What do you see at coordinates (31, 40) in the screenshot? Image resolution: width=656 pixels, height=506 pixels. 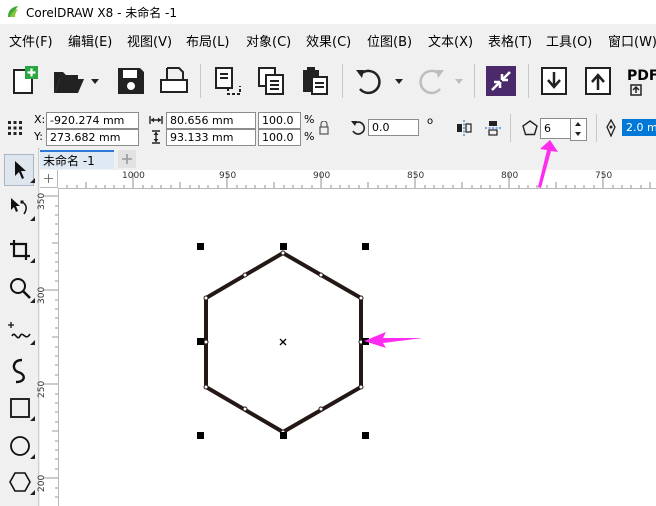 I see `menu-file: 文件(F)` at bounding box center [31, 40].